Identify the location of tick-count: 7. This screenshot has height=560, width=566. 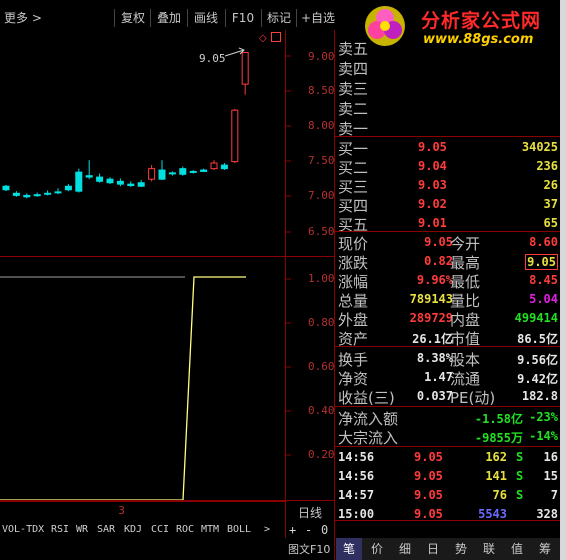
(554, 495).